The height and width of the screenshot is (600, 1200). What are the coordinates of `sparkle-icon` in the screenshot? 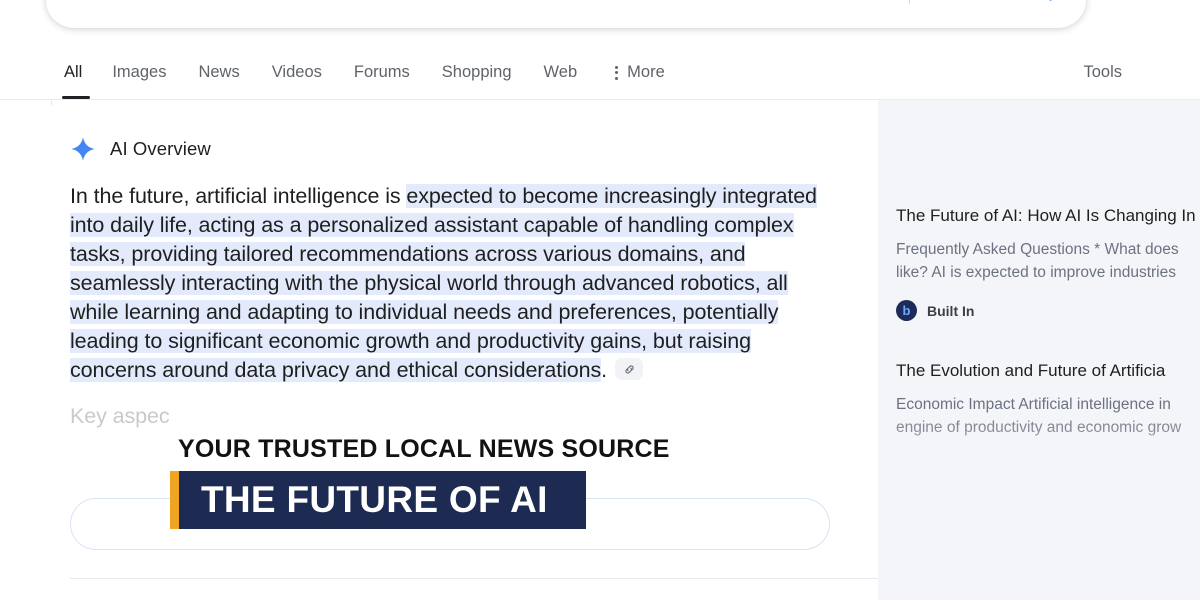 It's located at (83, 149).